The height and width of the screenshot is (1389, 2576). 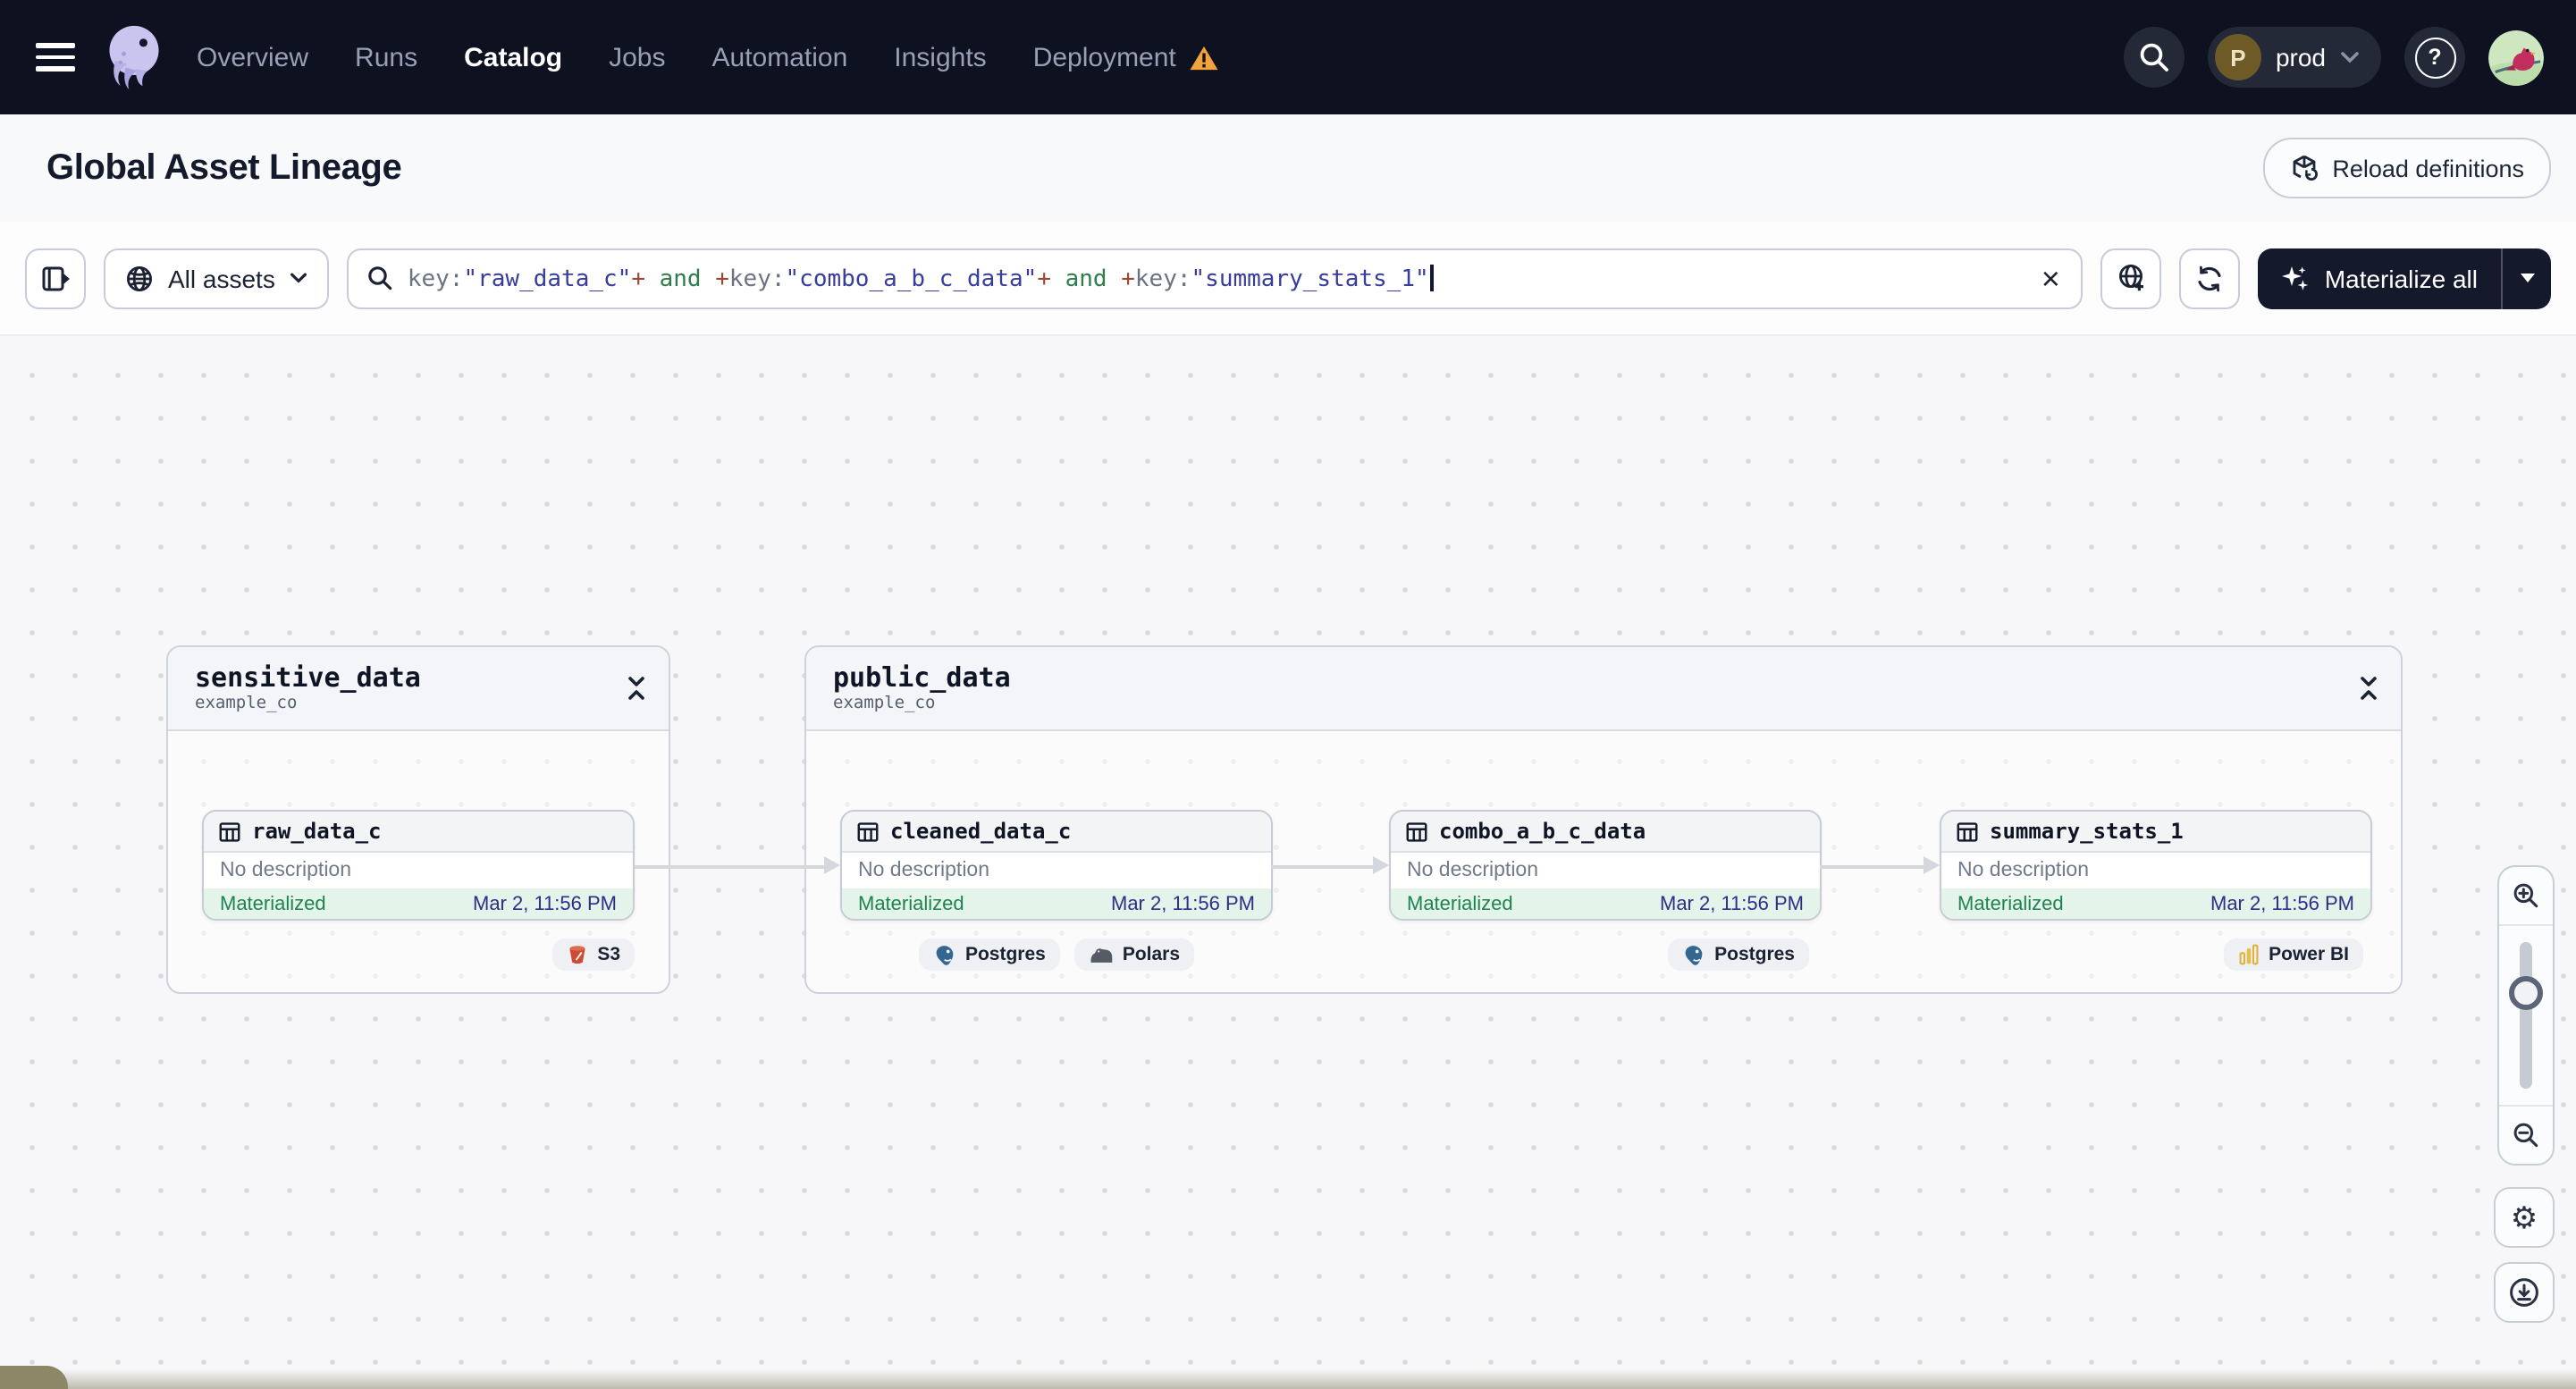 What do you see at coordinates (1604, 689) in the screenshot?
I see `group-header: public_data example_co` at bounding box center [1604, 689].